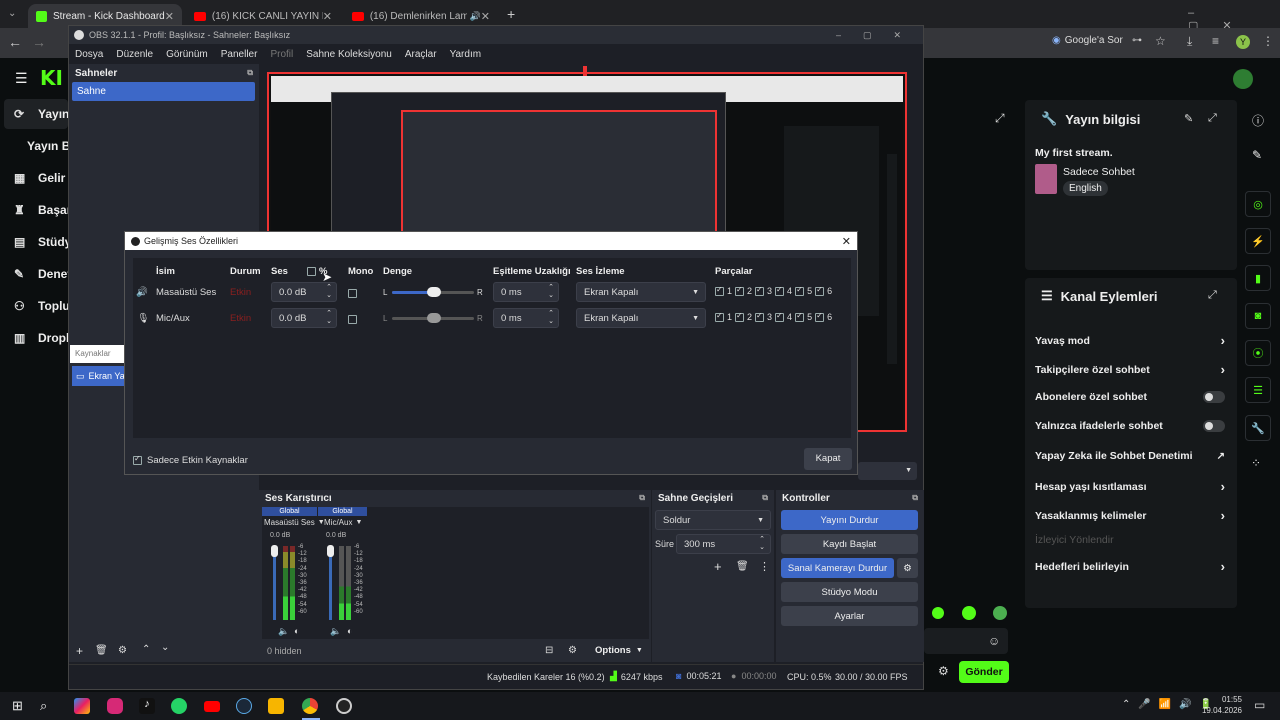  I want to click on side-tool-3: ▮, so click(1258, 278).